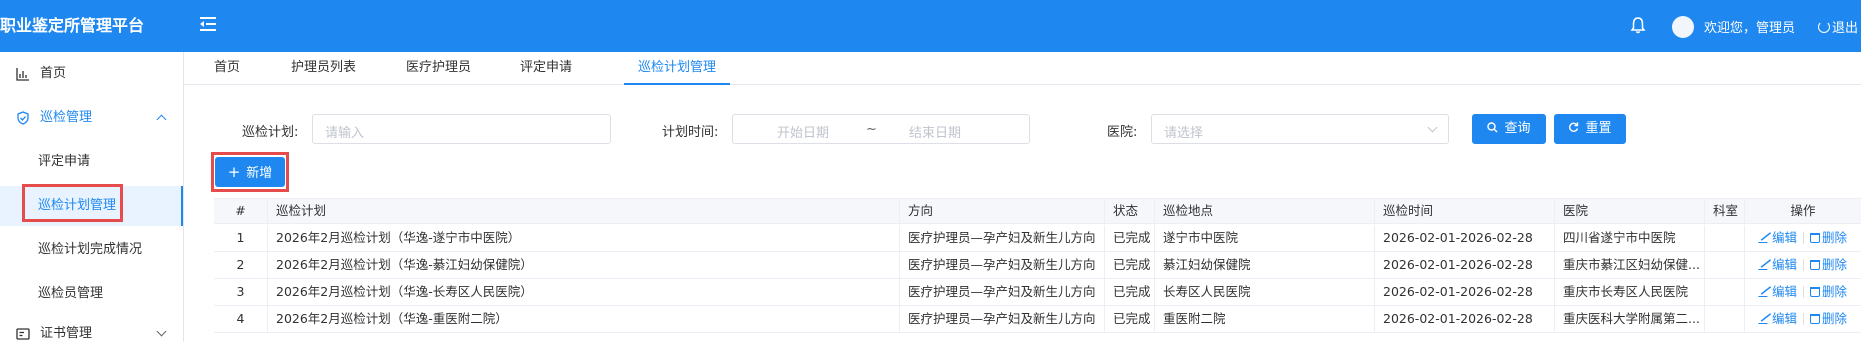 This screenshot has width=1861, height=342. I want to click on sidebar-item-evaluation: 评定申请, so click(91, 162).